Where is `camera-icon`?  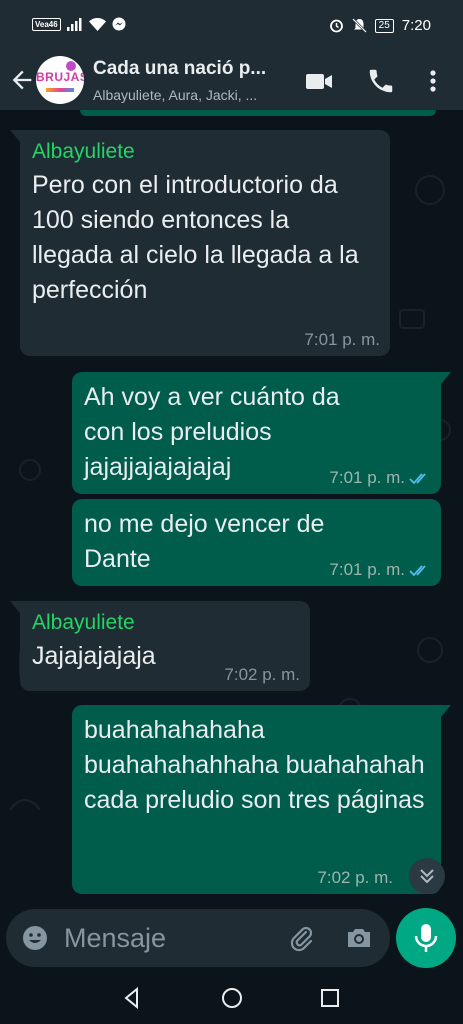 camera-icon is located at coordinates (359, 938).